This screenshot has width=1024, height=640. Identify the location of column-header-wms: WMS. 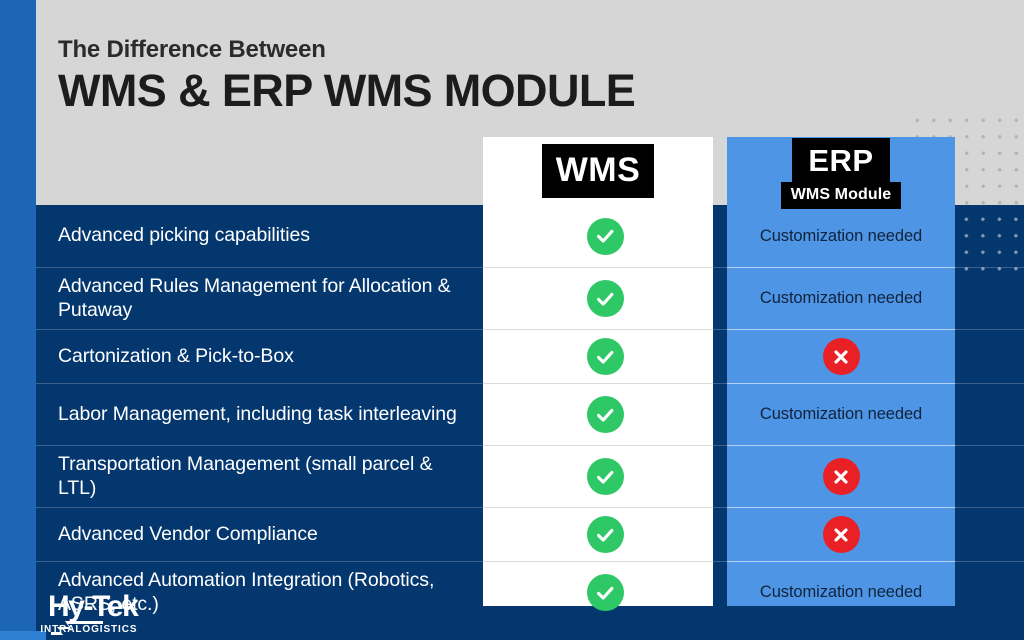
(598, 171).